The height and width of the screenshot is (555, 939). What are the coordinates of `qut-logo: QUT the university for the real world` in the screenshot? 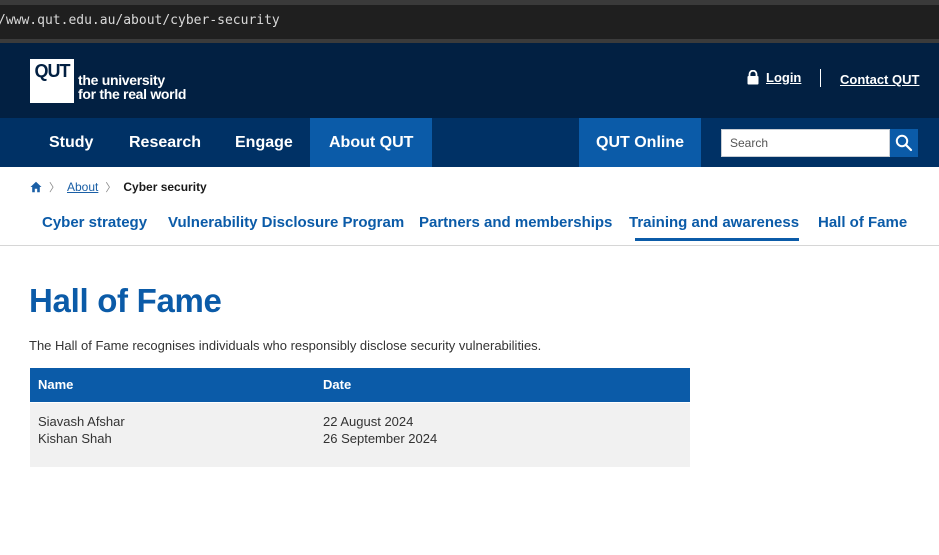 It's located at (108, 80).